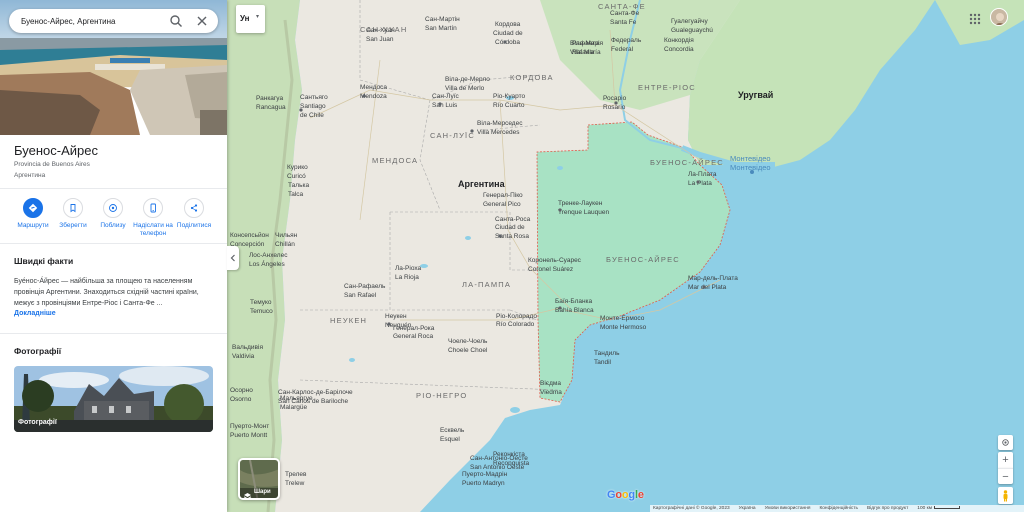 The width and height of the screenshot is (1024, 512). Describe the element at coordinates (707, 287) in the screenshot. I see `map-label-city: Mar del Plata` at that location.